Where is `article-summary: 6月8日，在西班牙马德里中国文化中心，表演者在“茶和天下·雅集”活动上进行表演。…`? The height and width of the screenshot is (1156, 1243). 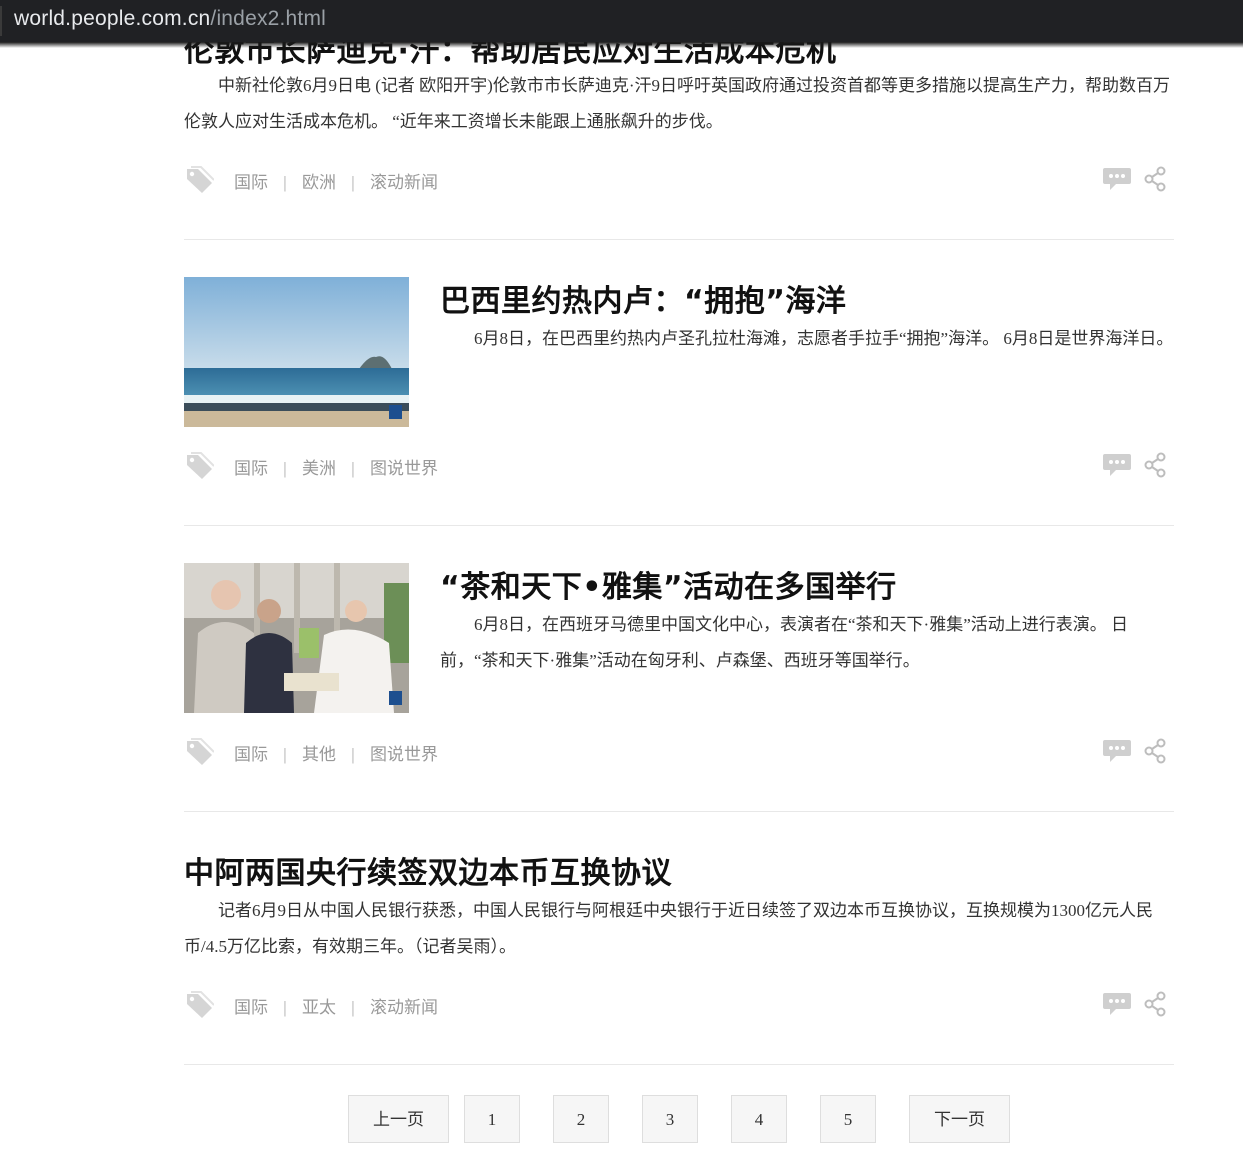 article-summary: 6月8日，在西班牙马德里中国文化中心，表演者在“茶和天下·雅集”活动上进行表演。… is located at coordinates (784, 642).